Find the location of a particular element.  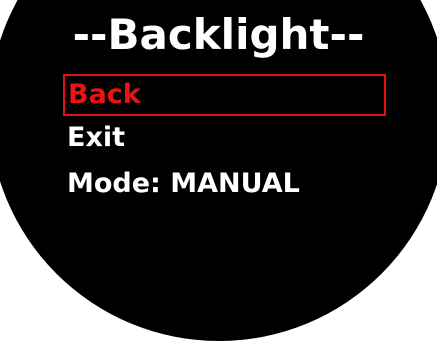

screen-title: --Backlight-- is located at coordinates (218, 34).